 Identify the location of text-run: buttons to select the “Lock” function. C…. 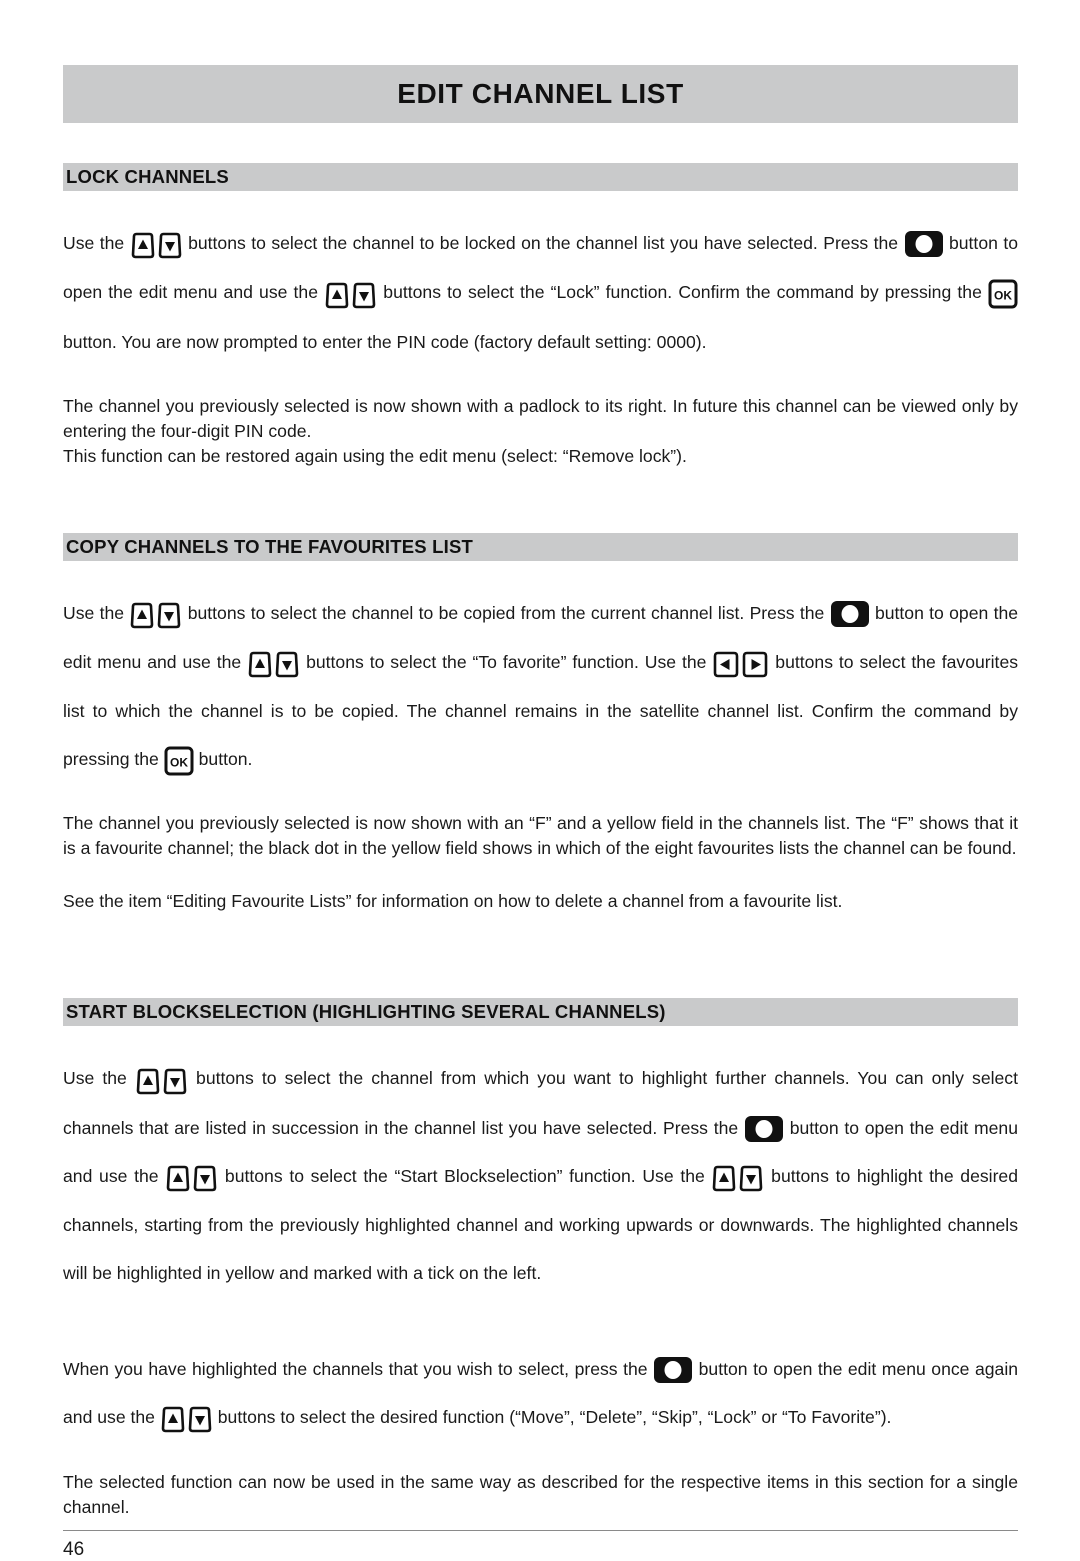
(682, 292).